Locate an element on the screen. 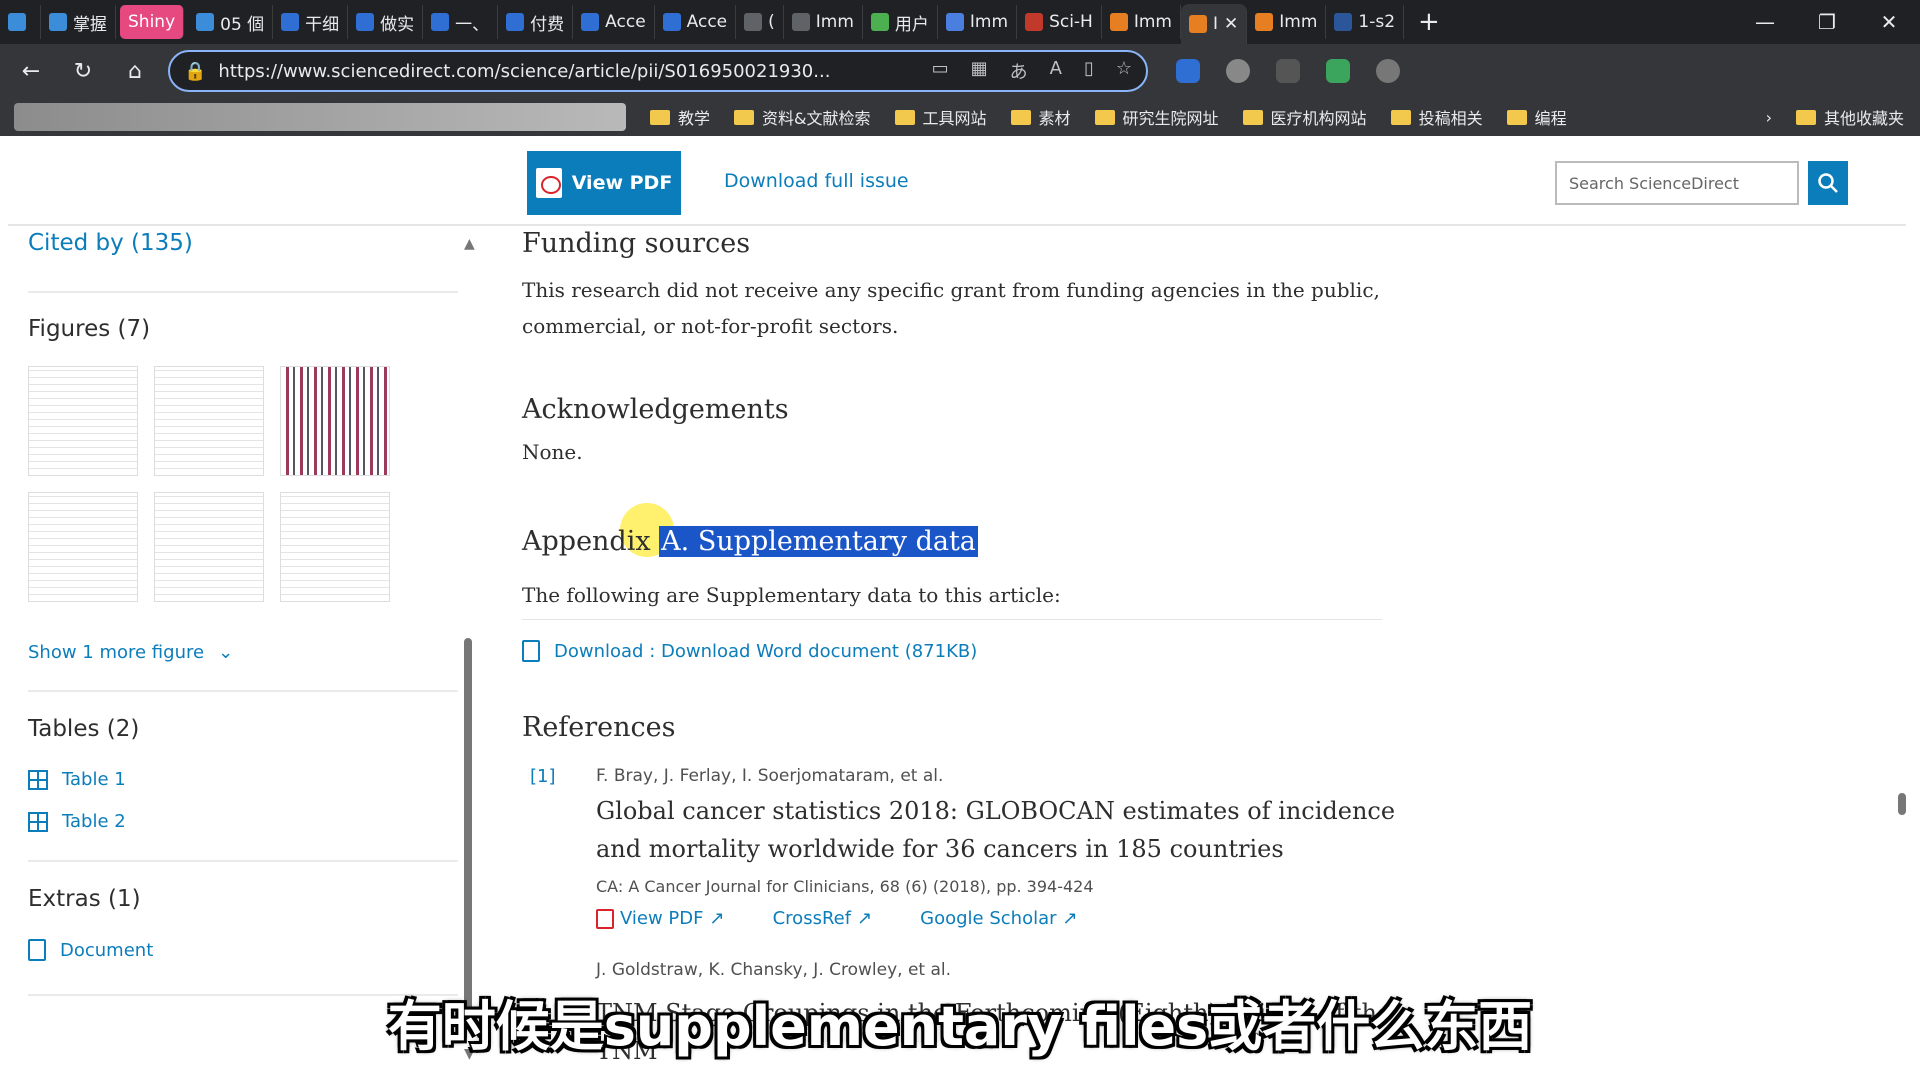 This screenshot has height=1080, width=1920. close-tab-icon: ✕ is located at coordinates (1231, 24).